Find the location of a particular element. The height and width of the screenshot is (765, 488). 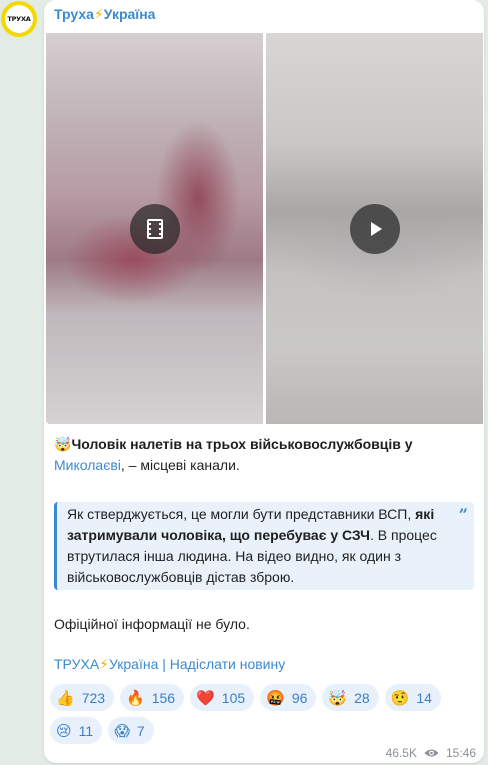

reaction-count: 11 is located at coordinates (86, 730).